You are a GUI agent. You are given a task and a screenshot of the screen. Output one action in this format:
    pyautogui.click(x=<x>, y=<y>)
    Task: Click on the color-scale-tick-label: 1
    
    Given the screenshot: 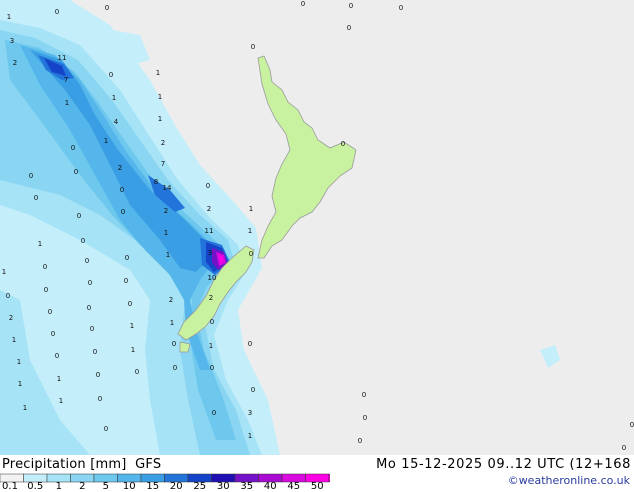 What is the action you would take?
    pyautogui.click(x=58, y=486)
    